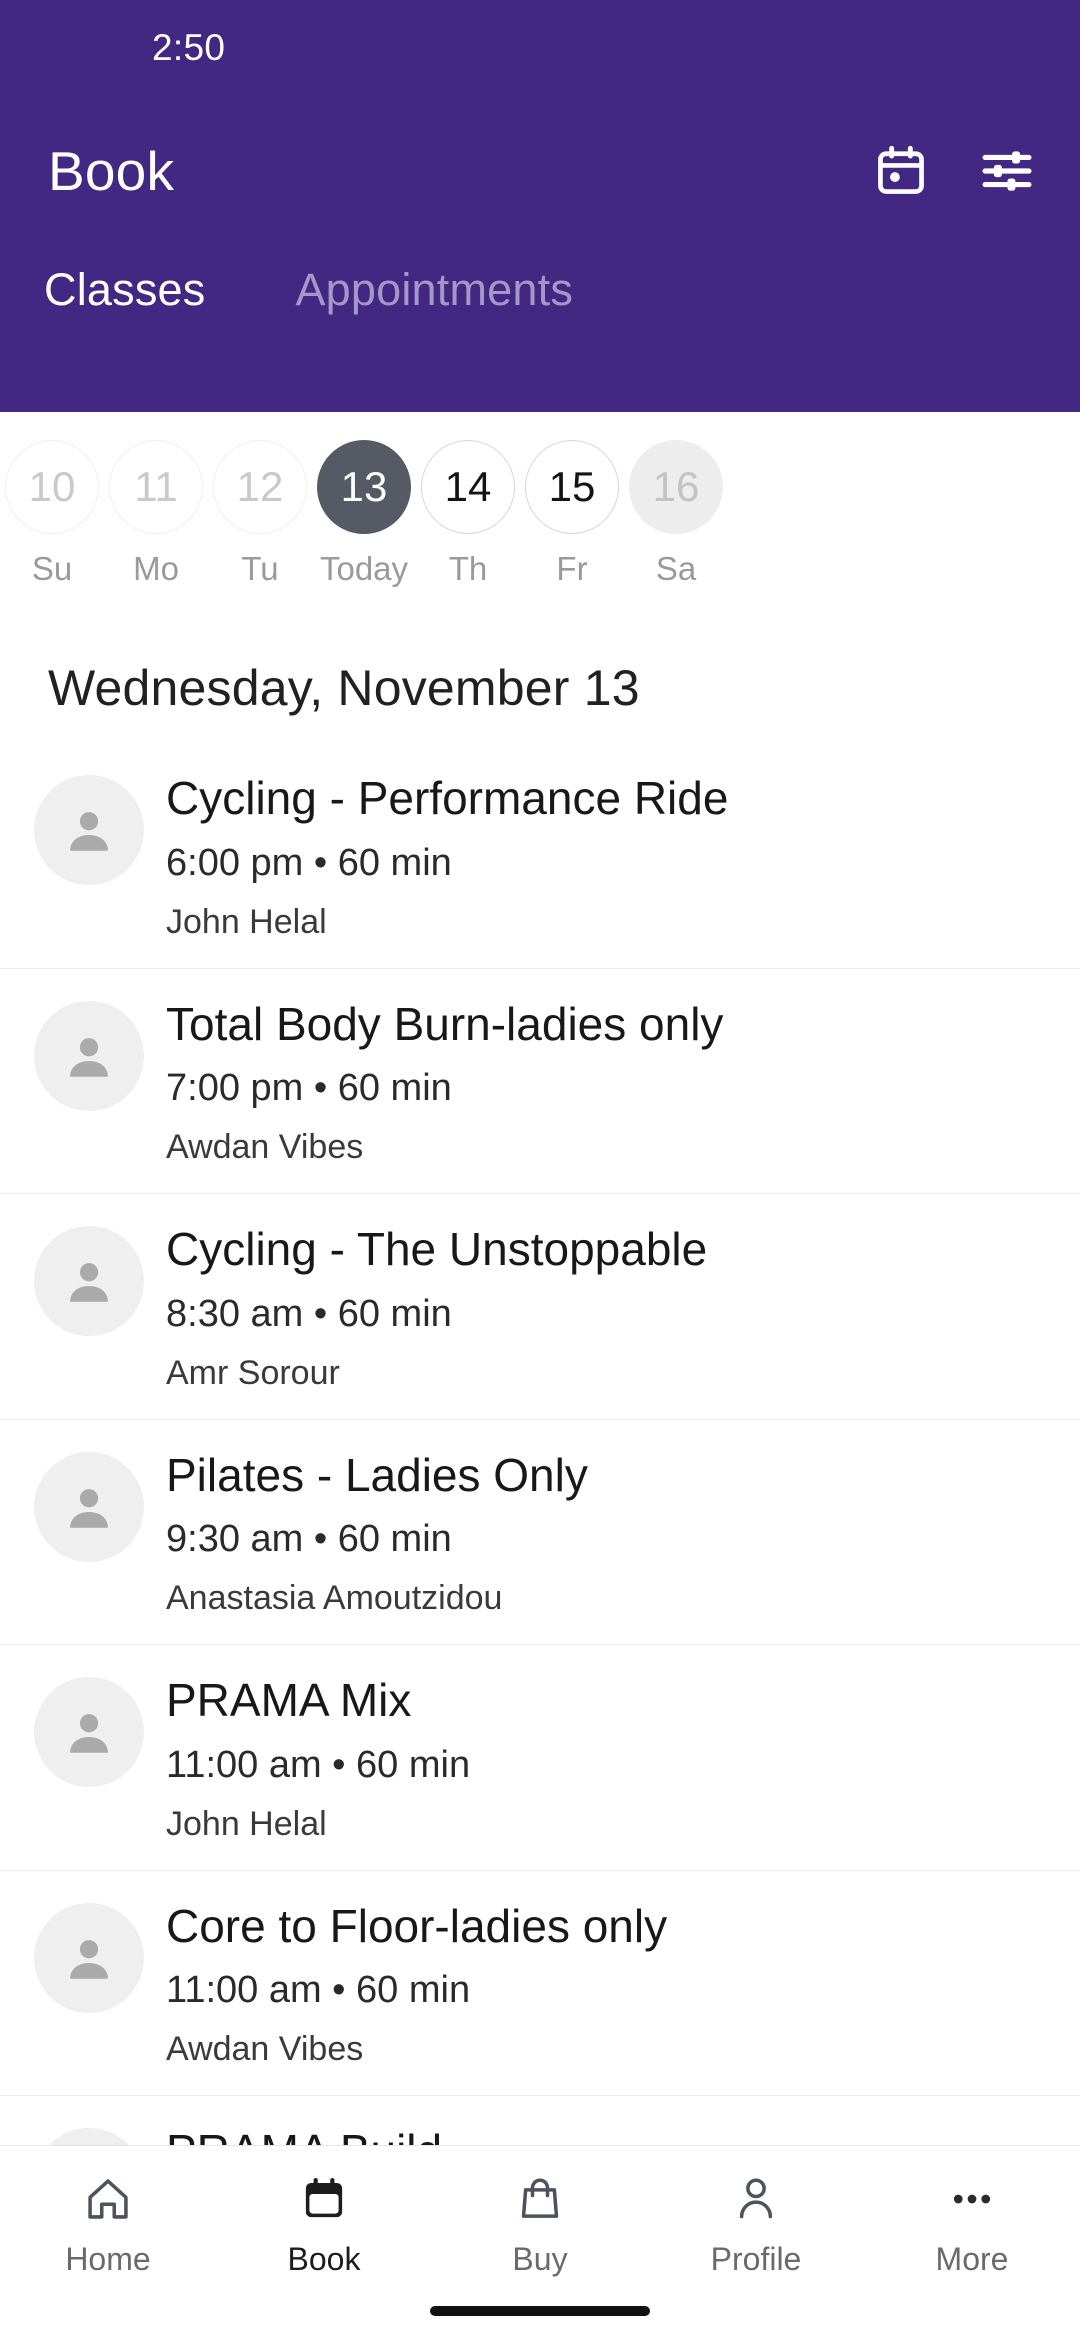 The image size is (1080, 2340). Describe the element at coordinates (572, 487) in the screenshot. I see `date-chip-number: 15` at that location.